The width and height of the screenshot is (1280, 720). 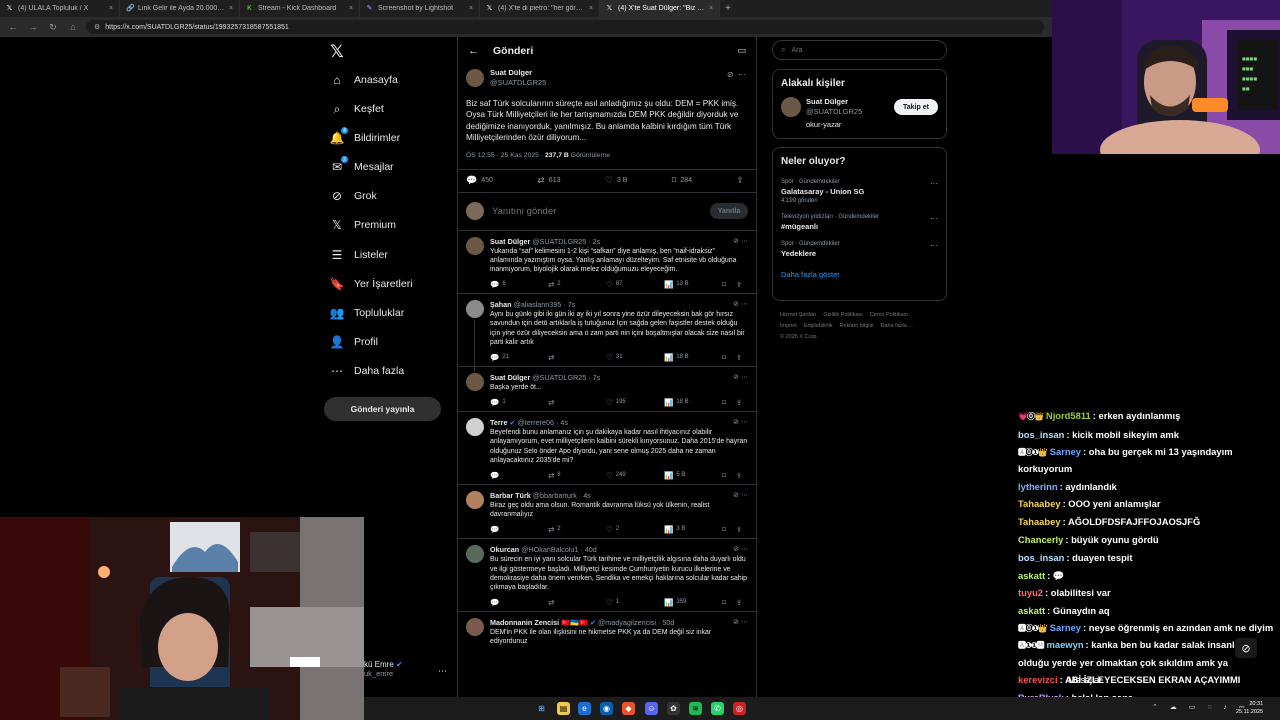 What do you see at coordinates (539, 622) in the screenshot?
I see `reply-author-name: Madonnanin Zencisi 🇹🇷🇺🇦🇹🇷` at bounding box center [539, 622].